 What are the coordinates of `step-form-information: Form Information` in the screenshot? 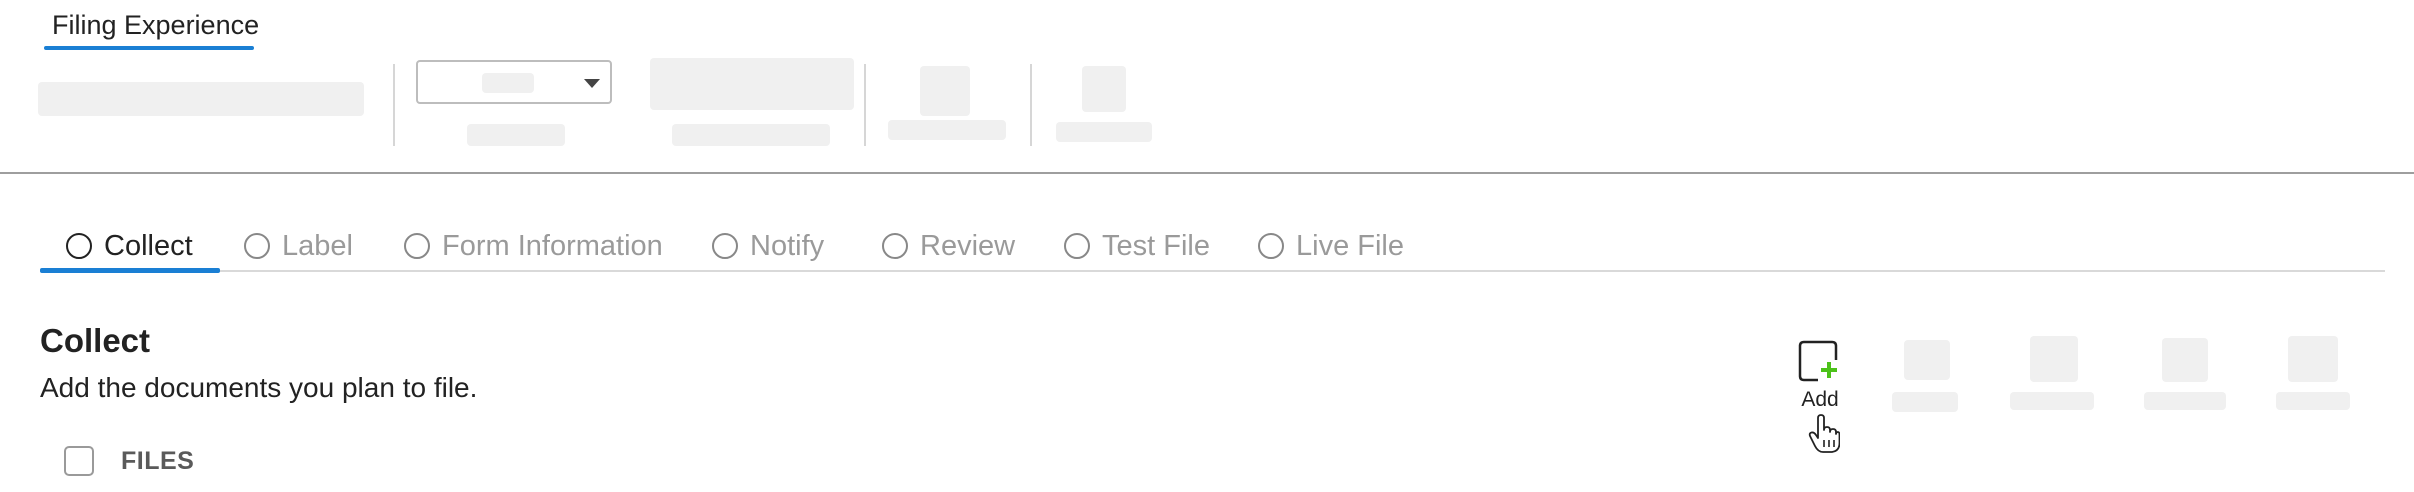 It's located at (533, 246).